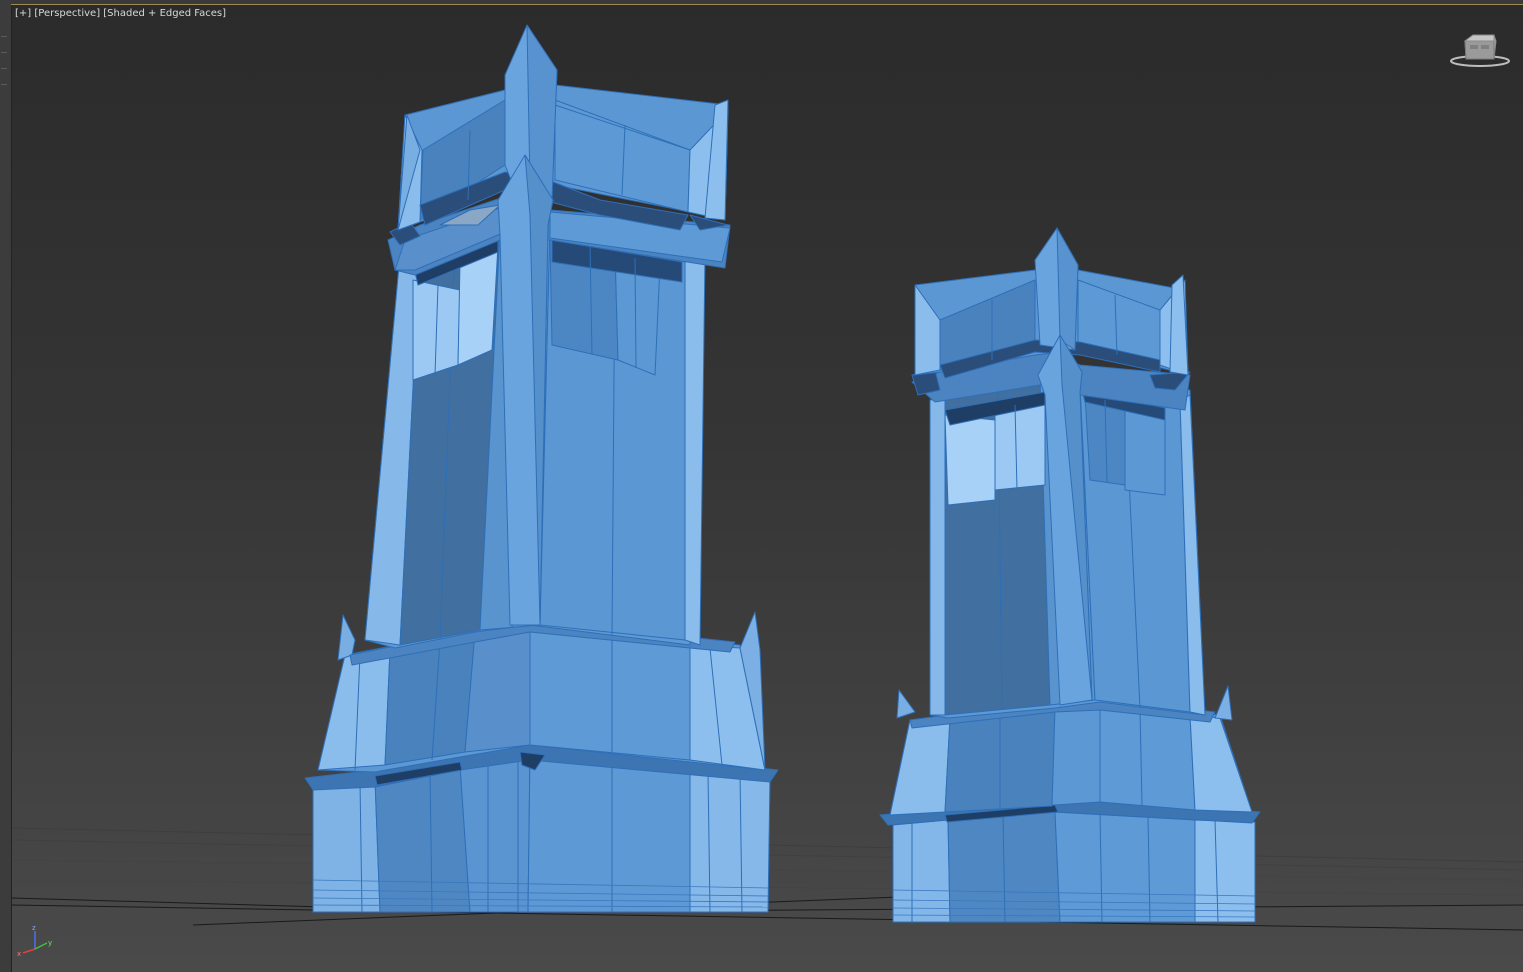  Describe the element at coordinates (1480, 51) in the screenshot. I see `view-cube-icon` at that location.